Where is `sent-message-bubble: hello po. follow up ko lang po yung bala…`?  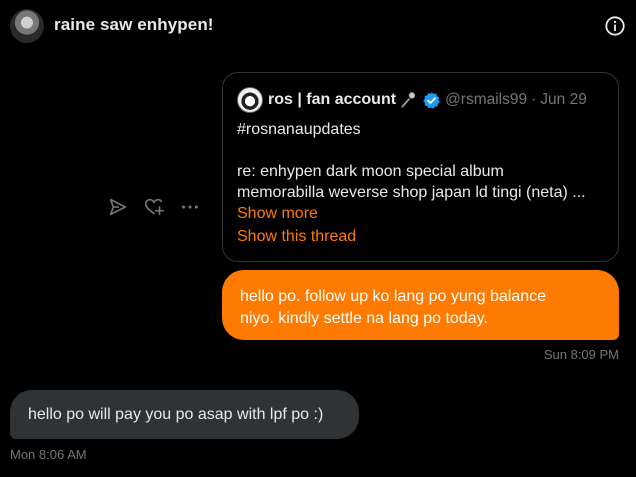 sent-message-bubble: hello po. follow up ko lang po yung bala… is located at coordinates (420, 305).